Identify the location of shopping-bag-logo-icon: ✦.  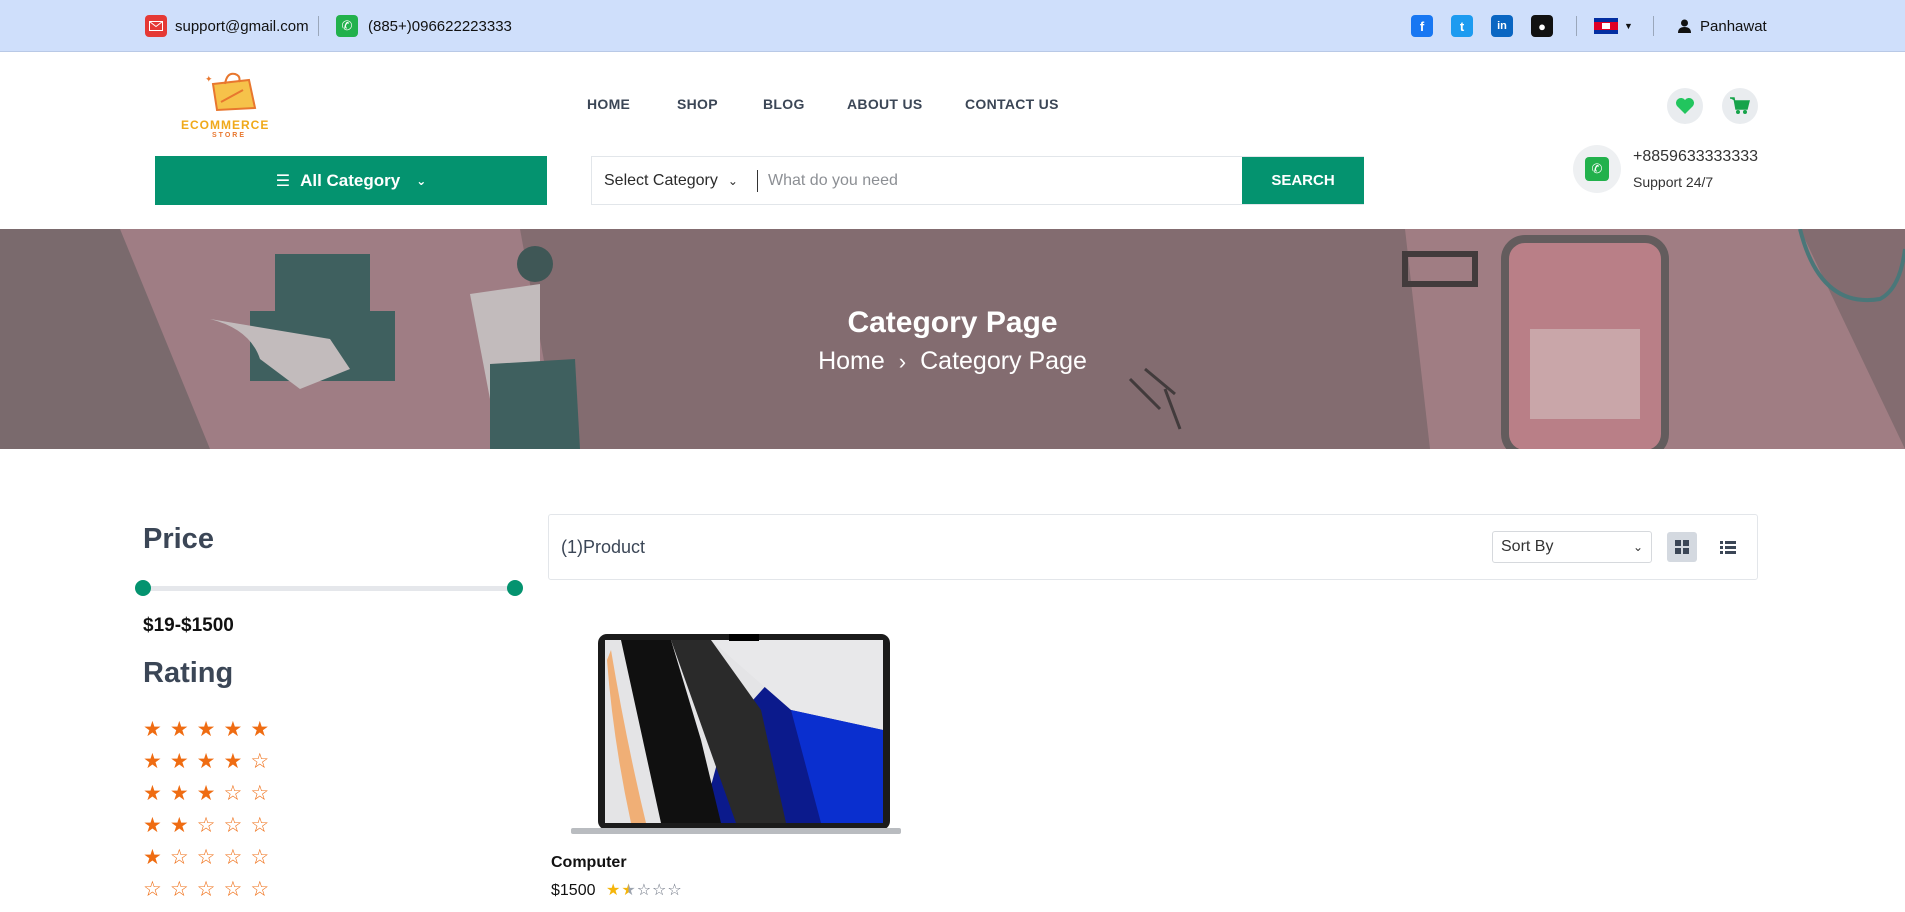
(231, 92).